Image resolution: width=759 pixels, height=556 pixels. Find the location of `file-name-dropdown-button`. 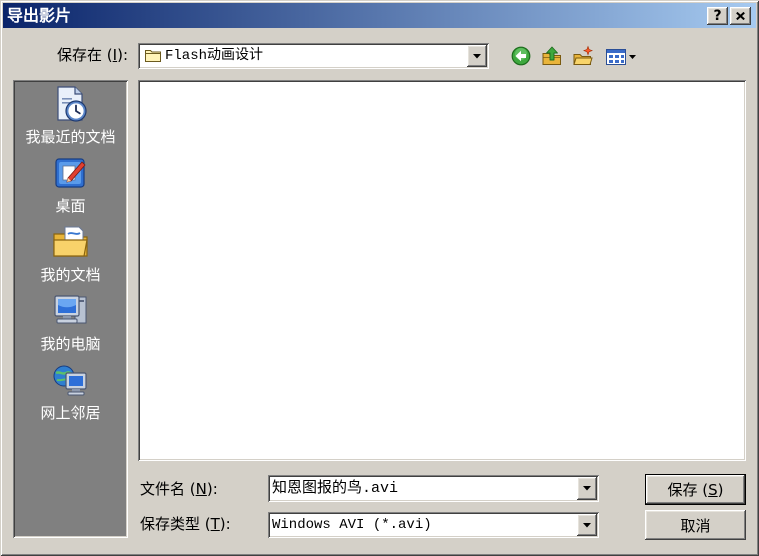

file-name-dropdown-button is located at coordinates (587, 488).